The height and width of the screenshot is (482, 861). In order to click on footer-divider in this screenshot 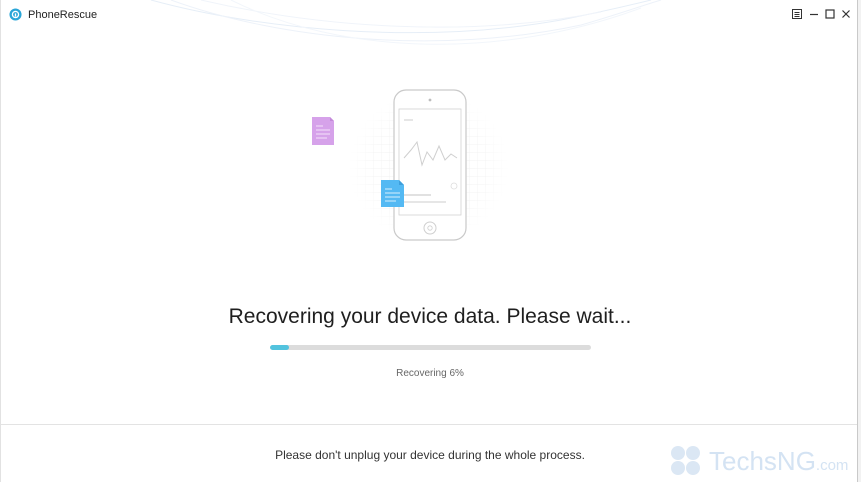, I will do `click(429, 424)`.